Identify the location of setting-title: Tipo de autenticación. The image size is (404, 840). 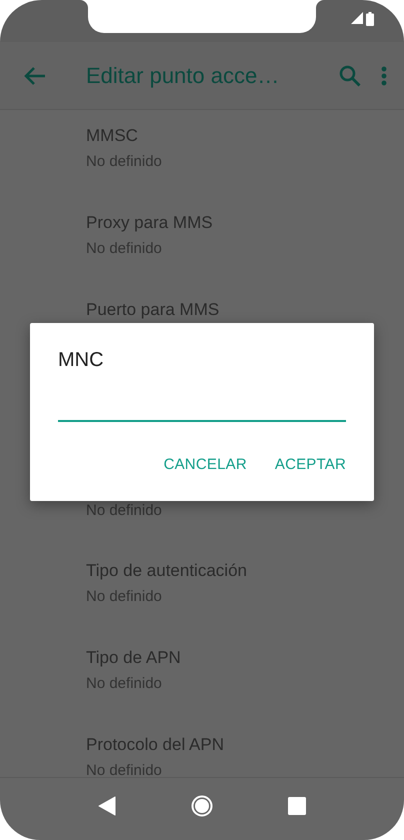
(166, 570).